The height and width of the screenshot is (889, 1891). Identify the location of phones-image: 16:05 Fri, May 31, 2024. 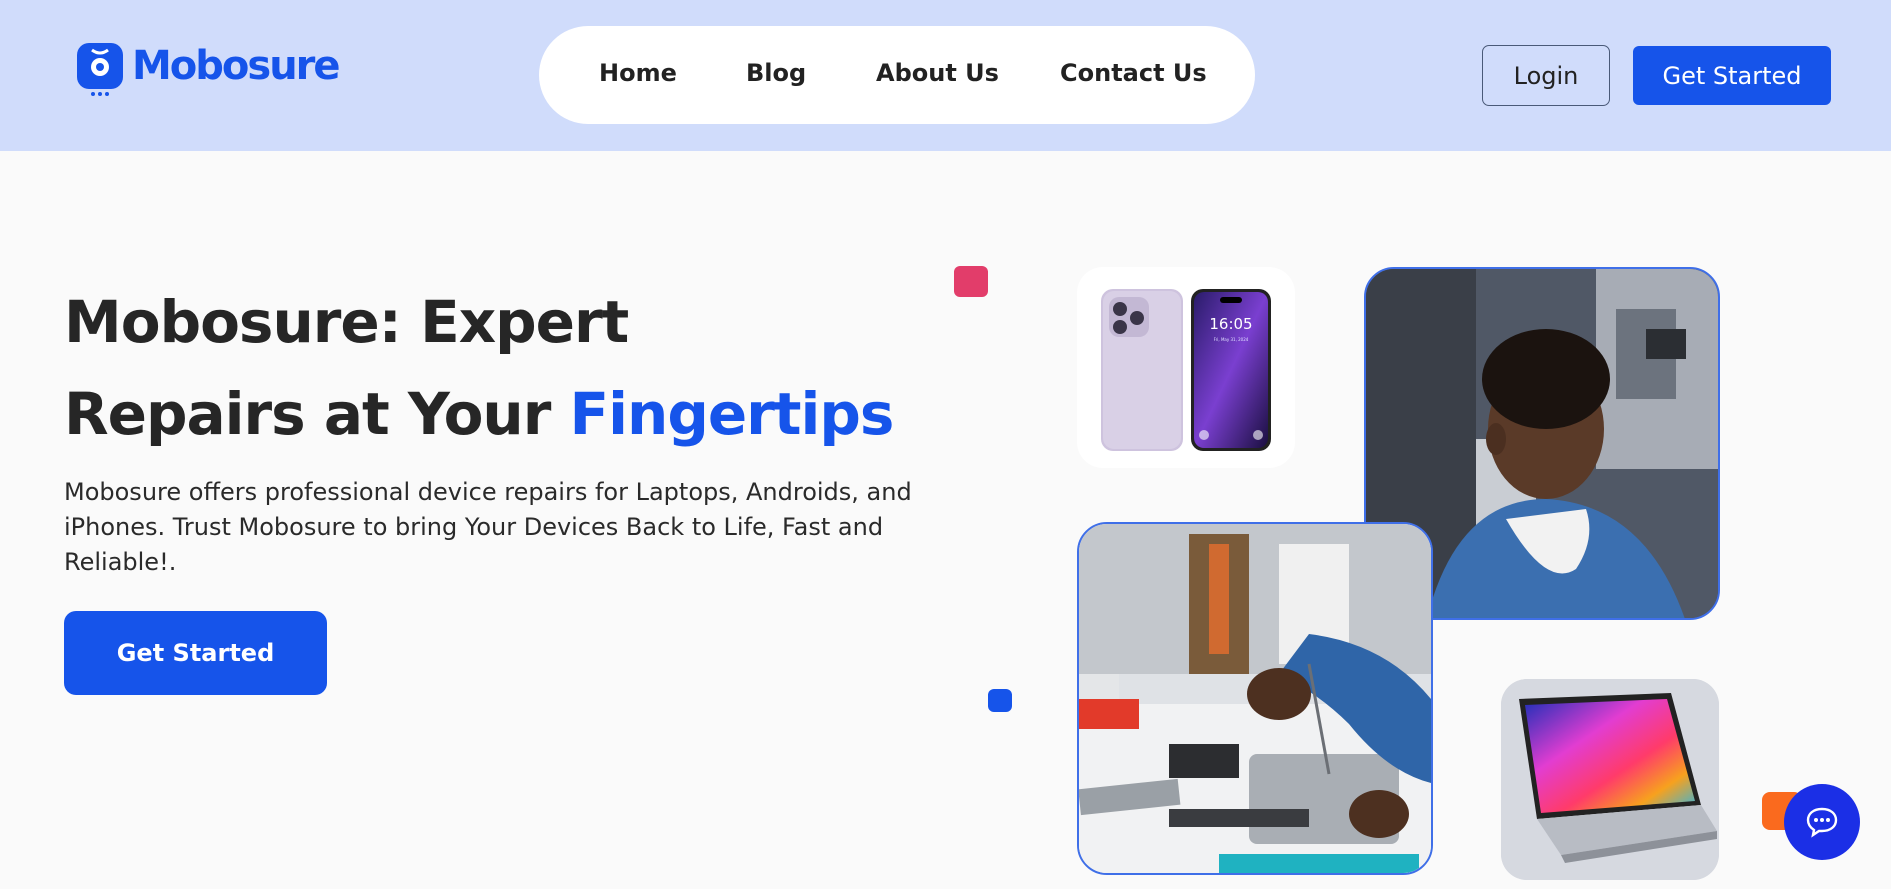
(1186, 367).